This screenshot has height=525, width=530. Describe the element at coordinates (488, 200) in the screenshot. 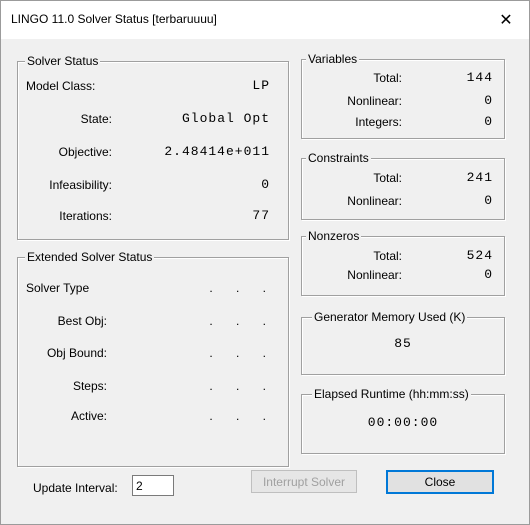

I see `constraints-nonlinear-value: 0` at that location.